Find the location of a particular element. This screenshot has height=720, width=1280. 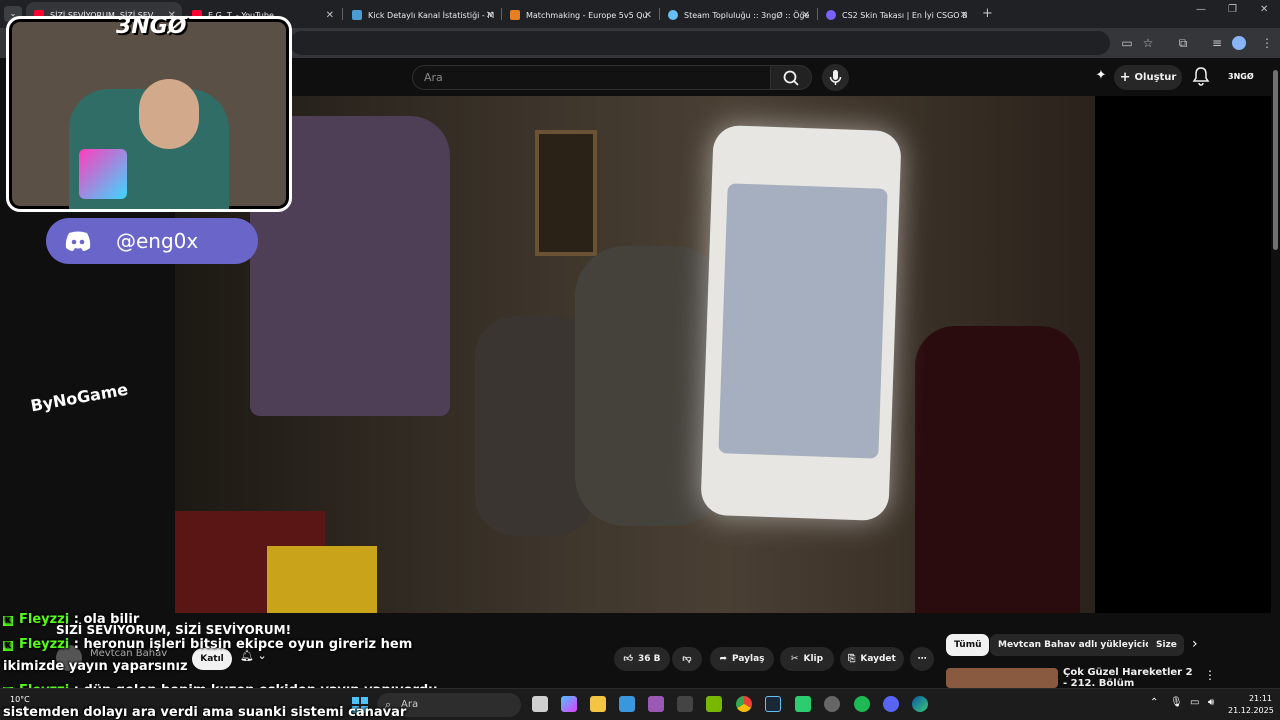

phone-screen is located at coordinates (803, 321).